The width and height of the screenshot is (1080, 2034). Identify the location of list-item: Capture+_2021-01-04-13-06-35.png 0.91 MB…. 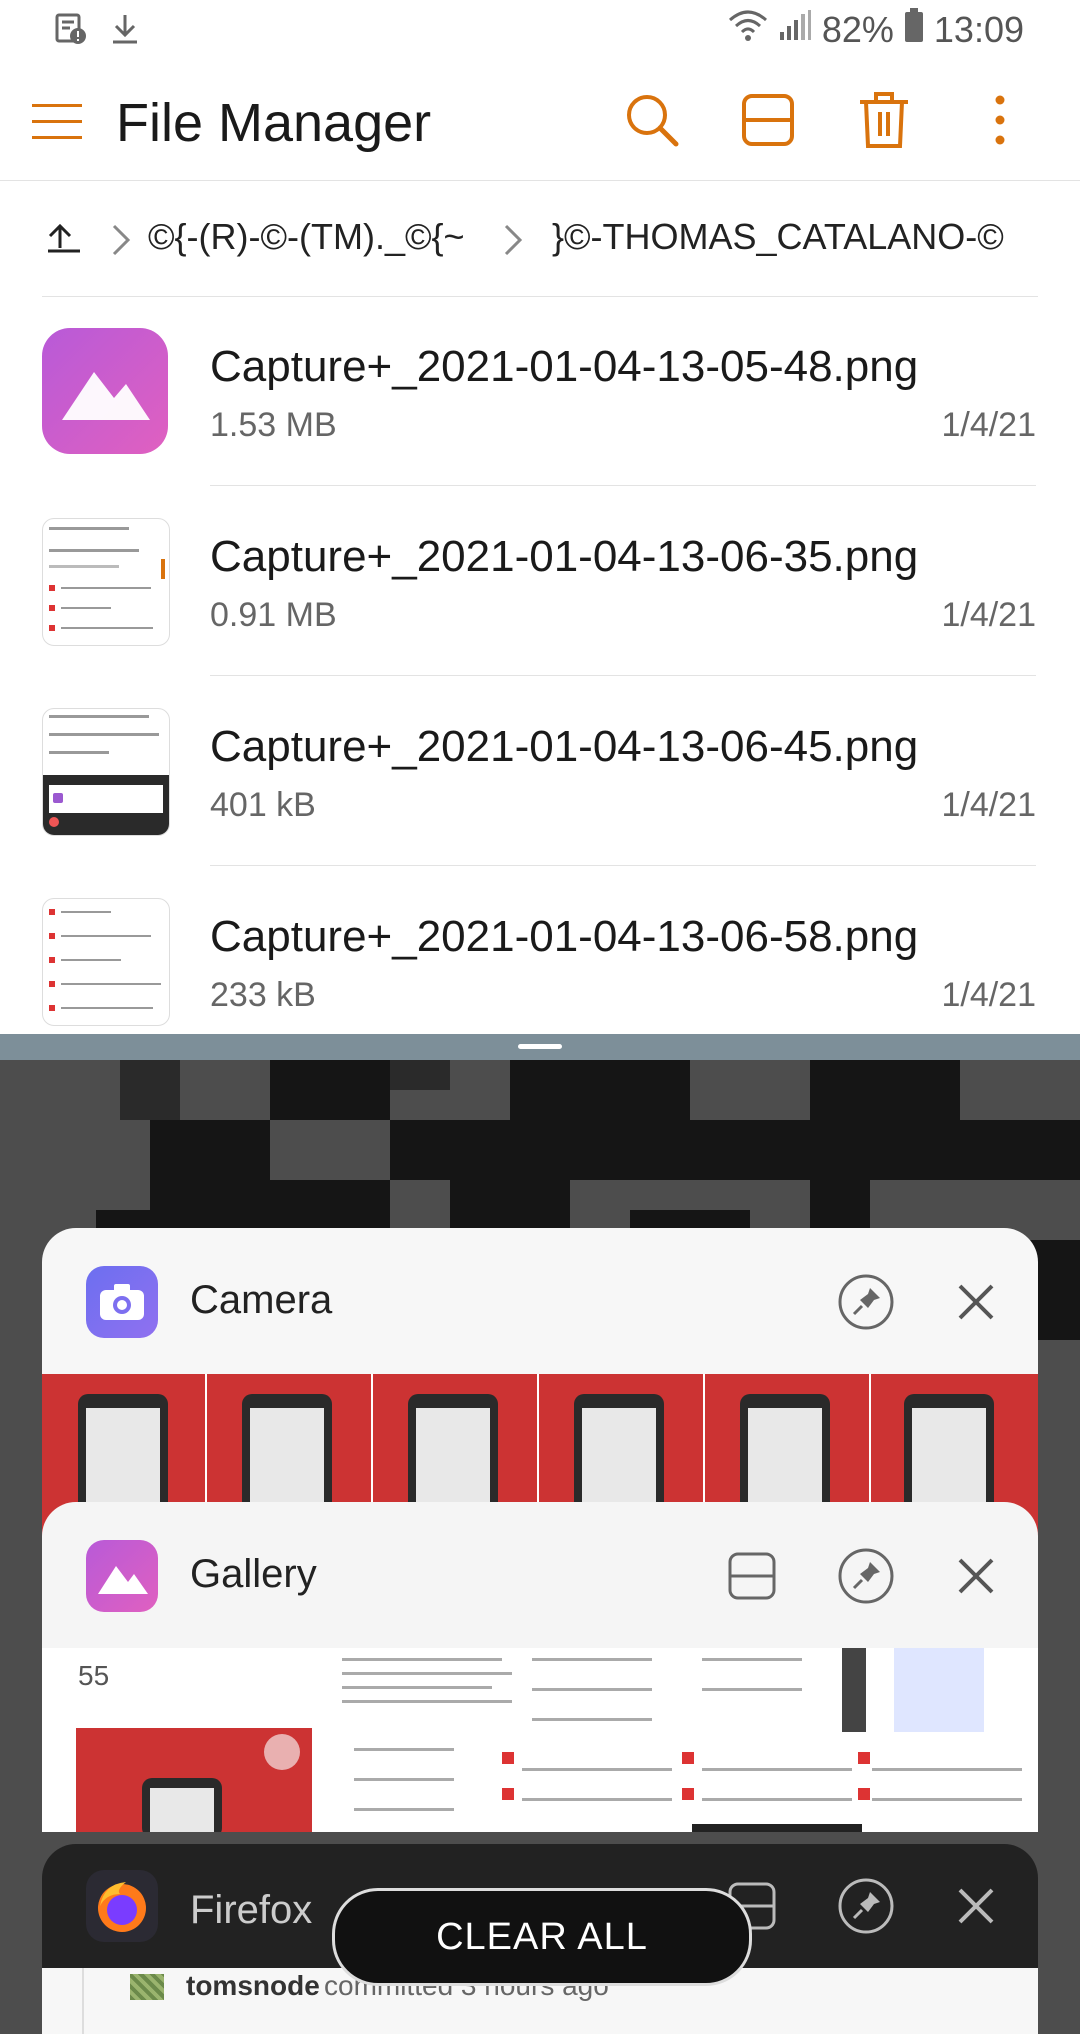
(540, 581).